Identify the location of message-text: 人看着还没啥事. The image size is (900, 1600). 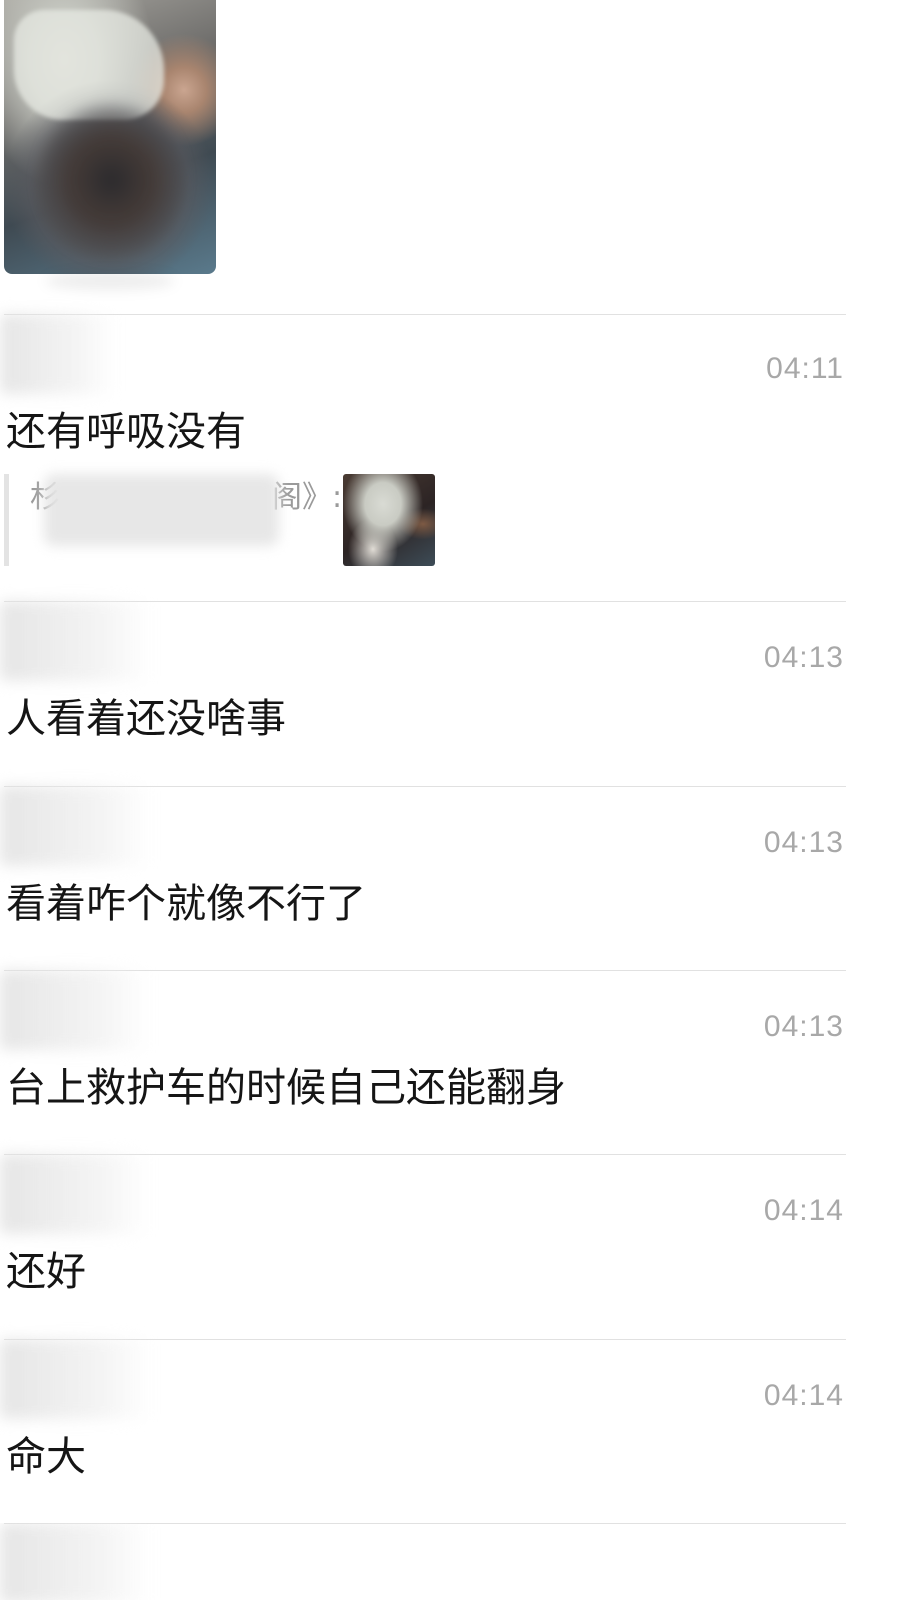
(146, 719).